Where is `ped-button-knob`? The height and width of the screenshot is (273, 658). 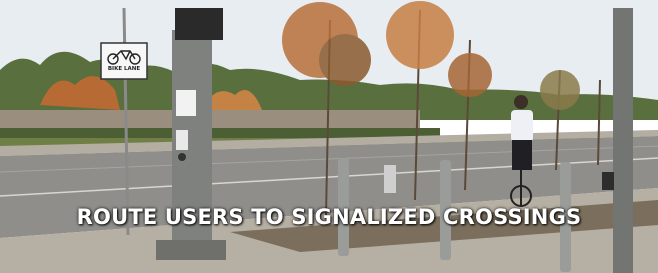 ped-button-knob is located at coordinates (182, 157).